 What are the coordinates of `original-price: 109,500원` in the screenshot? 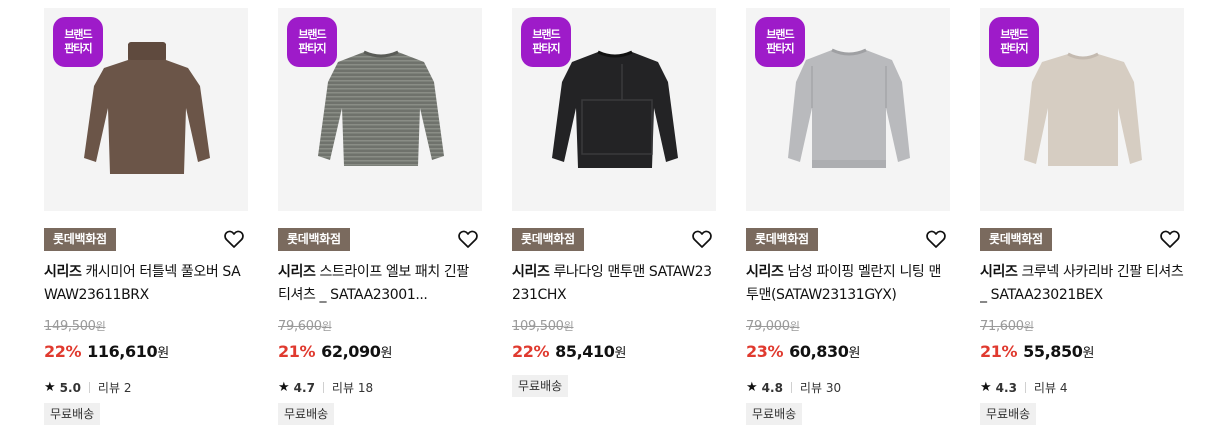 It's located at (543, 326).